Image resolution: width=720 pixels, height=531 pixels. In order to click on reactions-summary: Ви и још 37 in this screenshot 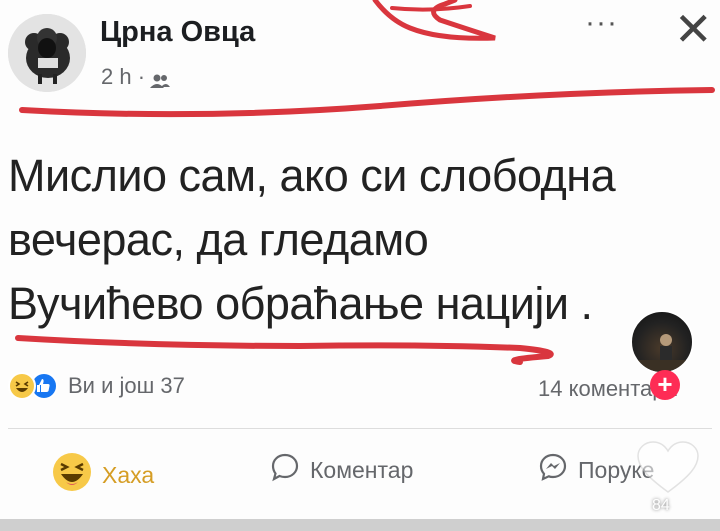, I will do `click(96, 386)`.